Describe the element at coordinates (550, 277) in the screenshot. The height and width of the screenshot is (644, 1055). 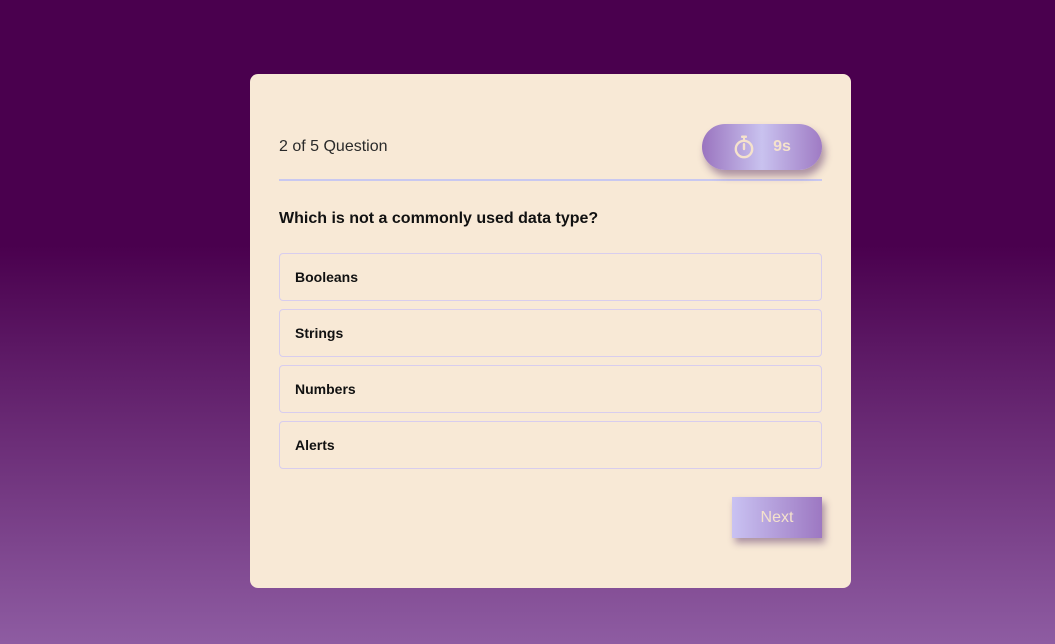
I see `answer-option-booleans: Booleans` at that location.